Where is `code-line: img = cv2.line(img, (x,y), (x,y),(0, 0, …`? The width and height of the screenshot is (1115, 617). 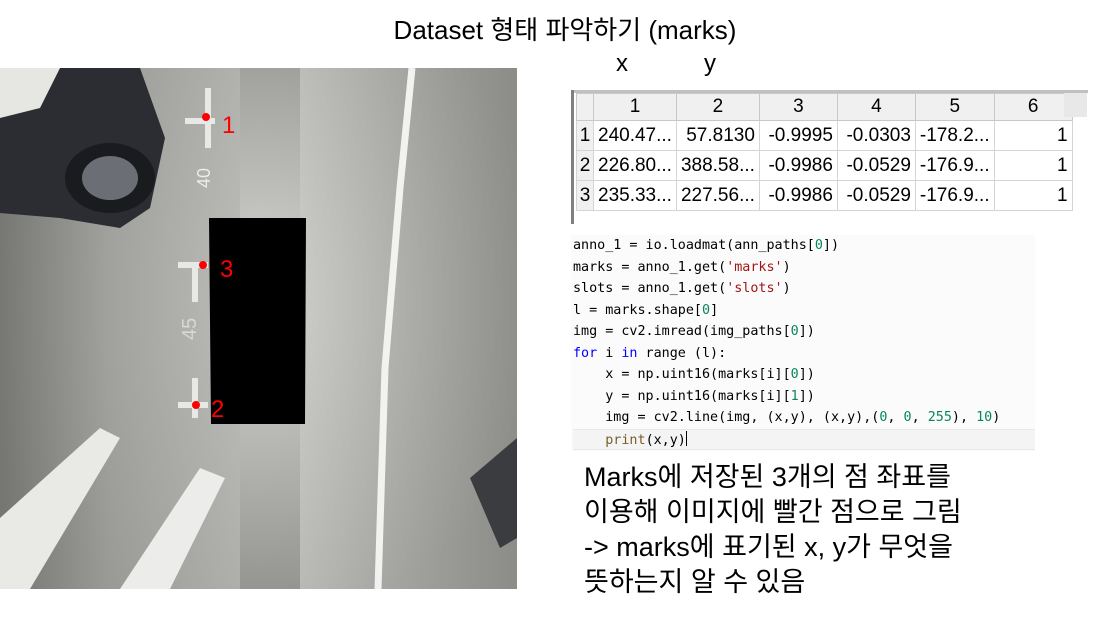 code-line: img = cv2.line(img, (x,y), (x,y),(0, 0, … is located at coordinates (804, 418).